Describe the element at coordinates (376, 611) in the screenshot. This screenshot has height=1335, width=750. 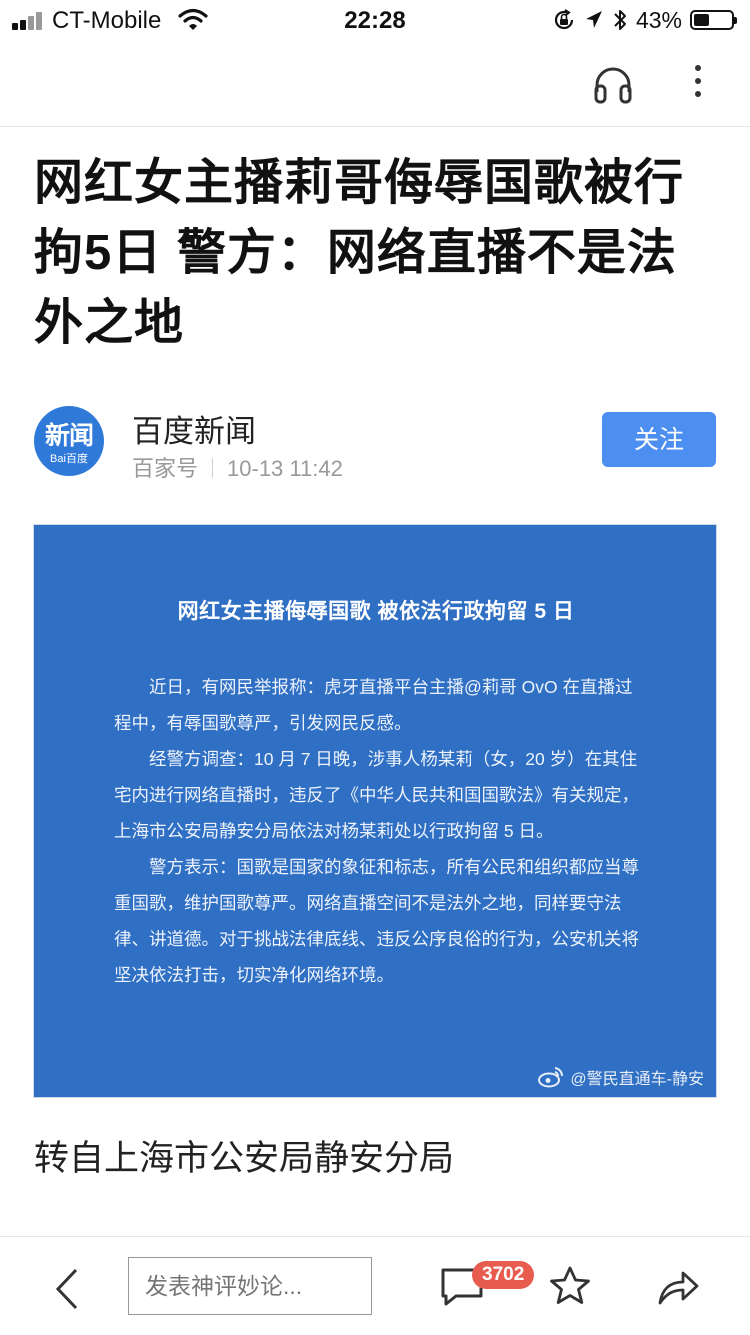
I see `notice-title: 网红女主播侮辱国歌 被依法行政拘留 5 日` at that location.